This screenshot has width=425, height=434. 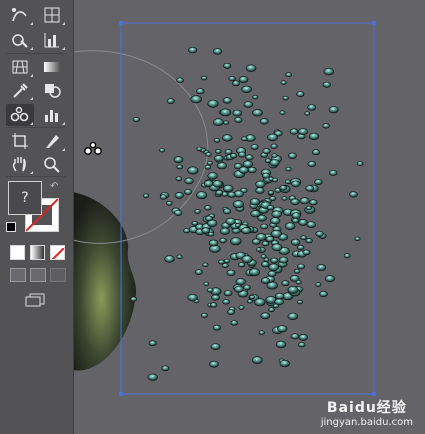 What do you see at coordinates (93, 148) in the screenshot?
I see `symbol-sprayer-cursor` at bounding box center [93, 148].